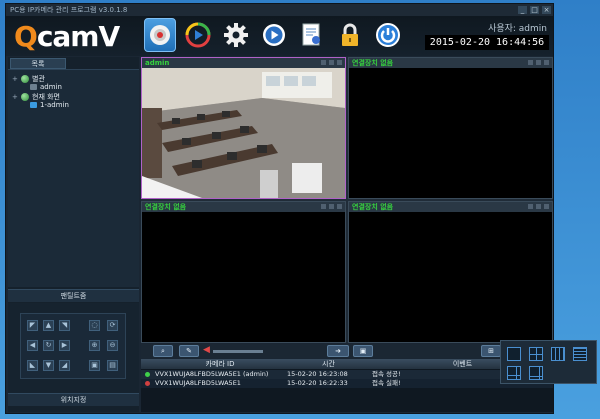 Image resolution: width=600 pixels, height=419 pixels. I want to click on layout-button: ⊞, so click(491, 351).